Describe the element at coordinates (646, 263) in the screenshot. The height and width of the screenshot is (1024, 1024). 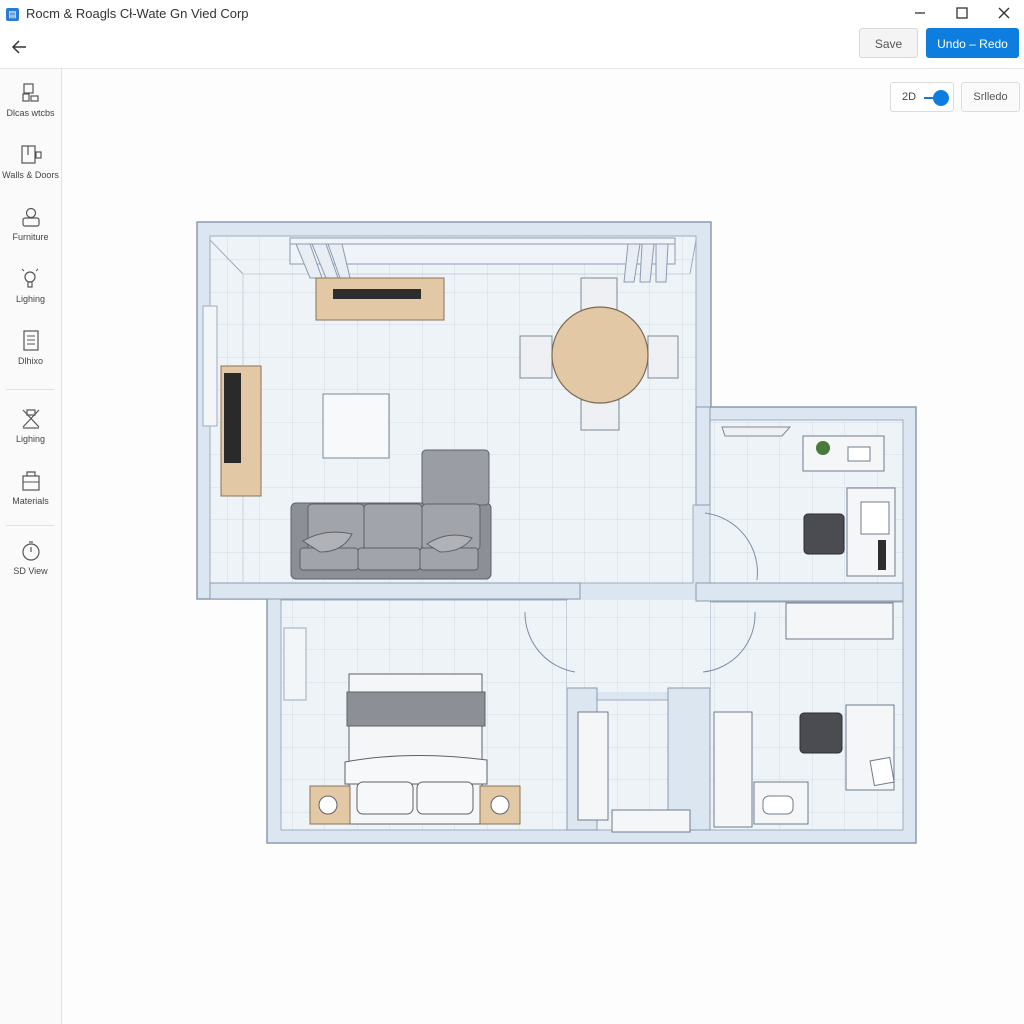
I see `curtain-right` at that location.